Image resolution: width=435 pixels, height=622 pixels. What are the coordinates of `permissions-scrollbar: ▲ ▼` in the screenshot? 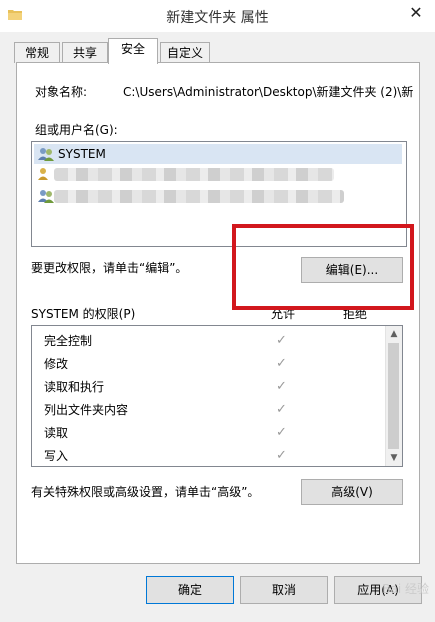 It's located at (393, 396).